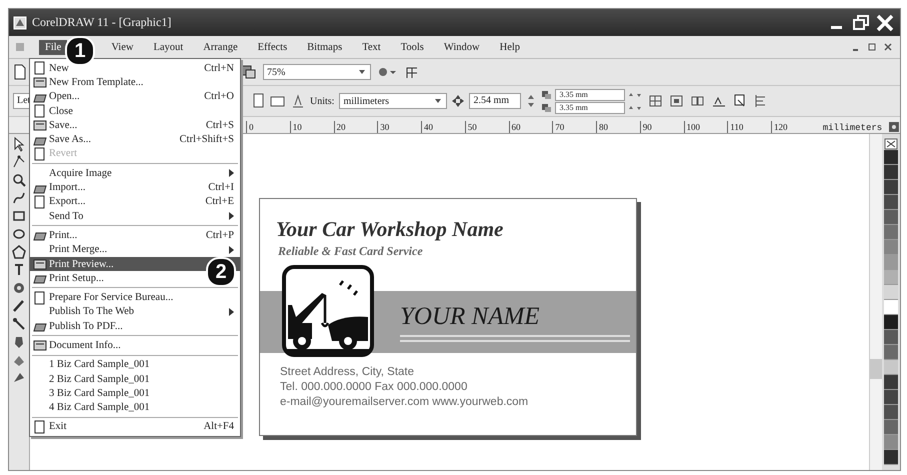  I want to click on shortcut-label: Ctrl+O, so click(219, 96).